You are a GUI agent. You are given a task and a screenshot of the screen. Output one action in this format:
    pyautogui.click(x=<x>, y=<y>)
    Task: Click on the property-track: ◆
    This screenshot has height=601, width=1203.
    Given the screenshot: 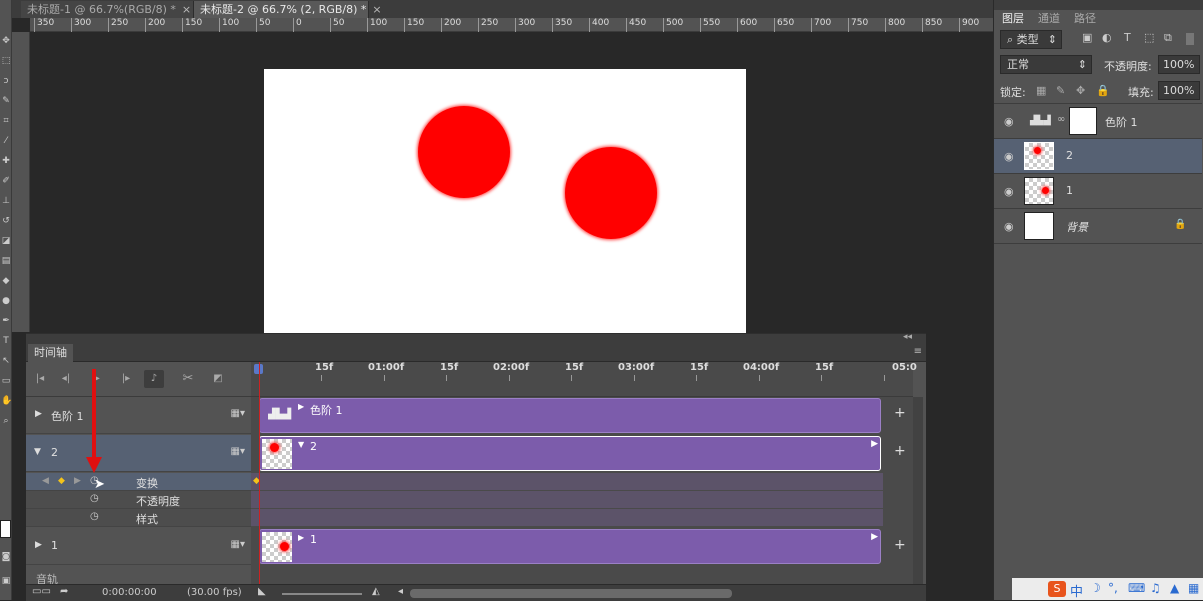 What is the action you would take?
    pyautogui.click(x=567, y=482)
    